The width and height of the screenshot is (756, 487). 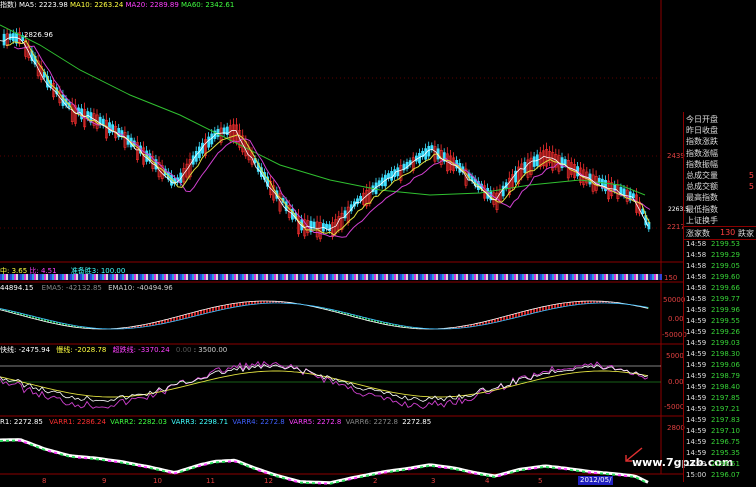 What do you see at coordinates (324, 461) in the screenshot?
I see `panel4-trend-line` at bounding box center [324, 461].